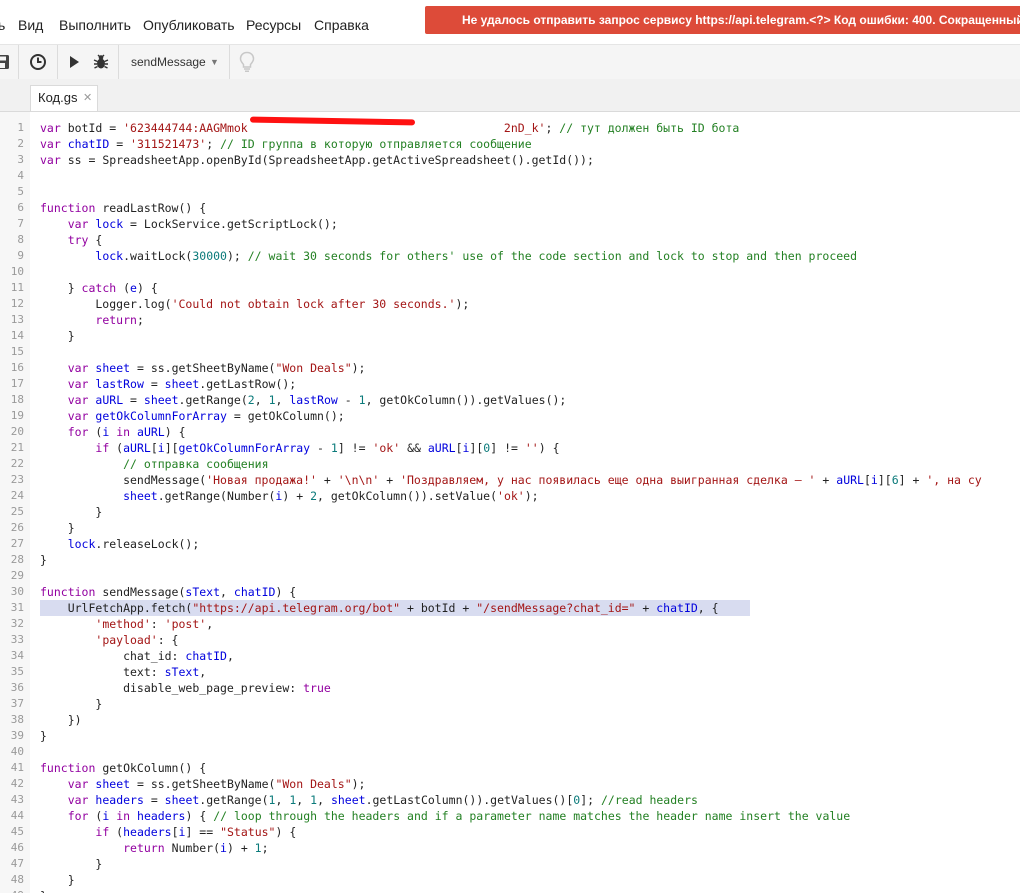 This screenshot has height=893, width=1020. What do you see at coordinates (510, 848) in the screenshot?
I see `code-line: 46 return Number(i) + 1;` at bounding box center [510, 848].